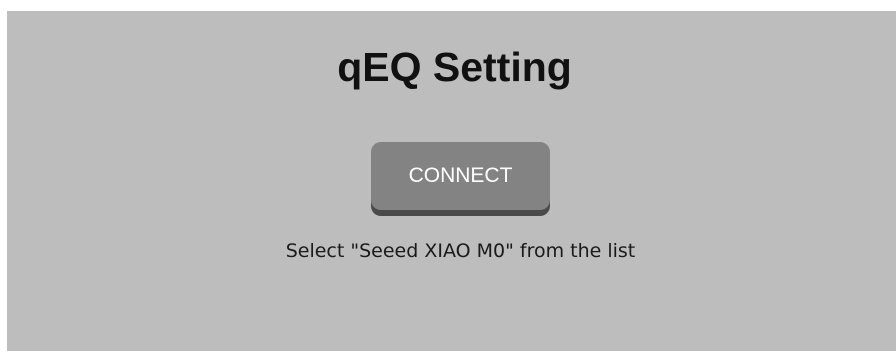  Describe the element at coordinates (454, 67) in the screenshot. I see `page-title: qEQ Setting` at that location.